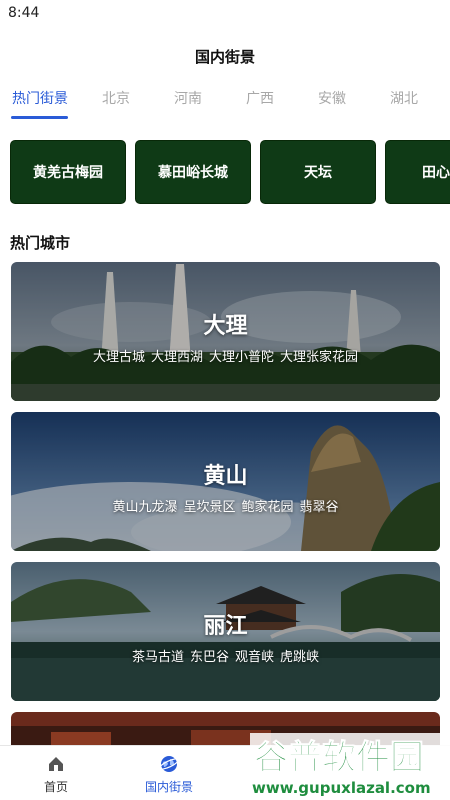 This screenshot has height=800, width=450. What do you see at coordinates (119, 357) in the screenshot?
I see `spot-label: 大理古城` at bounding box center [119, 357].